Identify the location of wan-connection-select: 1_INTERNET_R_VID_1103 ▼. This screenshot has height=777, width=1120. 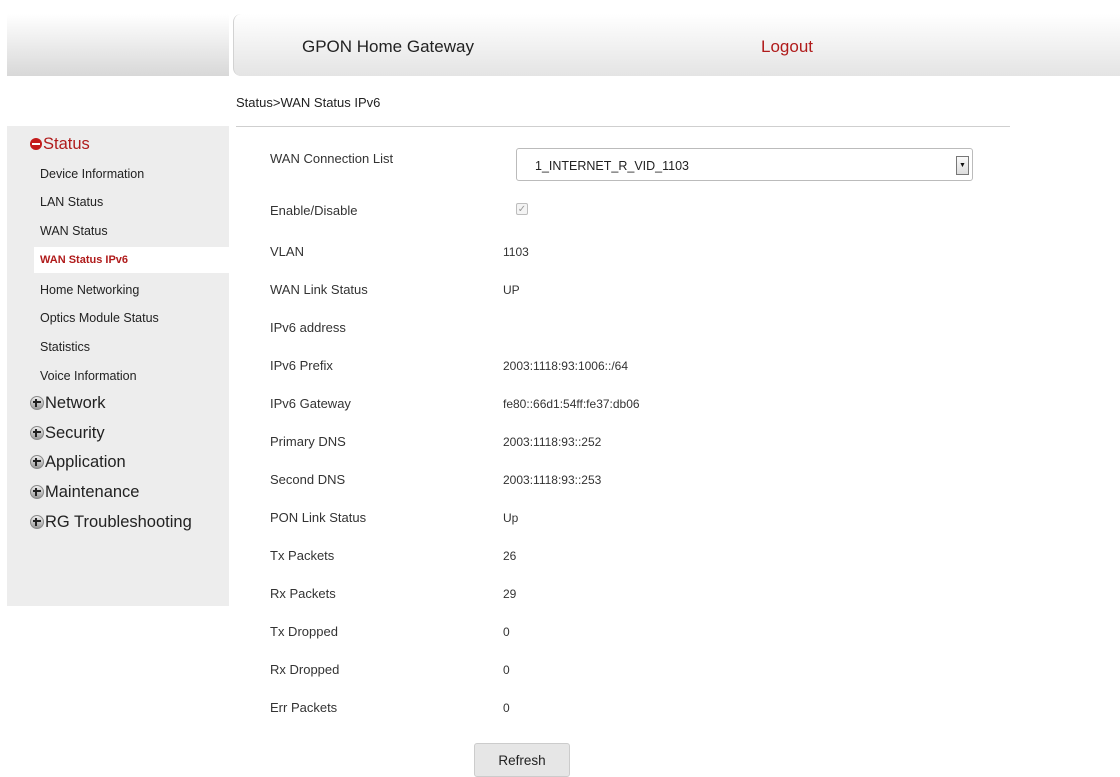
(744, 164).